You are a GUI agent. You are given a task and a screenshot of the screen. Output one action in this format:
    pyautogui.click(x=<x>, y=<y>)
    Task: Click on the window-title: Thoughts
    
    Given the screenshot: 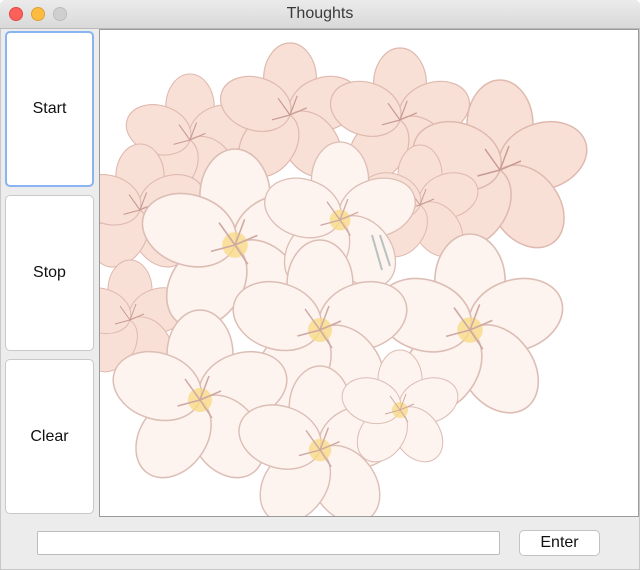 What is the action you would take?
    pyautogui.click(x=320, y=13)
    